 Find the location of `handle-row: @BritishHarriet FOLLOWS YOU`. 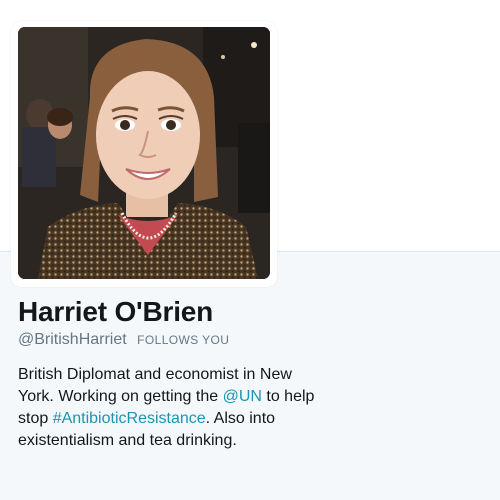

handle-row: @BritishHarriet FOLLOWS YOU is located at coordinates (123, 340).